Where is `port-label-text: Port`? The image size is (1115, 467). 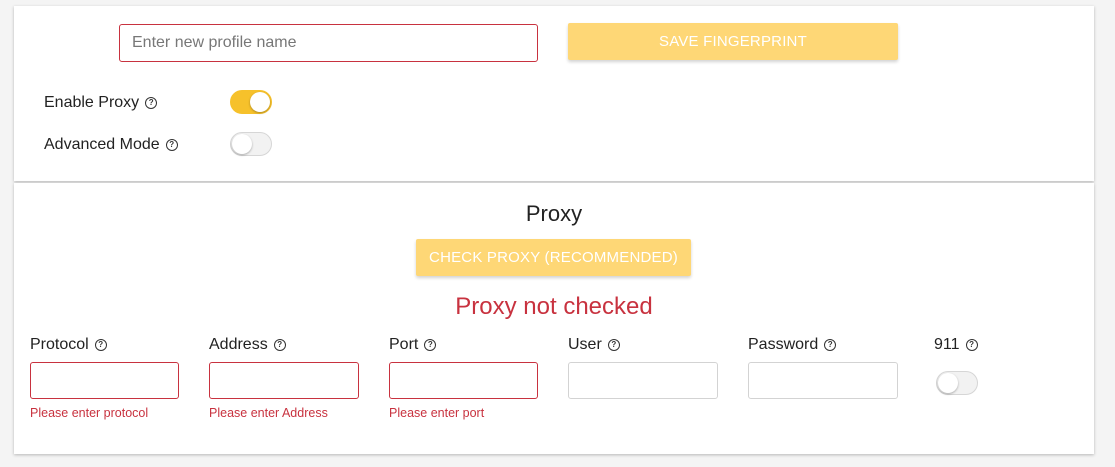
port-label-text: Port is located at coordinates (404, 344).